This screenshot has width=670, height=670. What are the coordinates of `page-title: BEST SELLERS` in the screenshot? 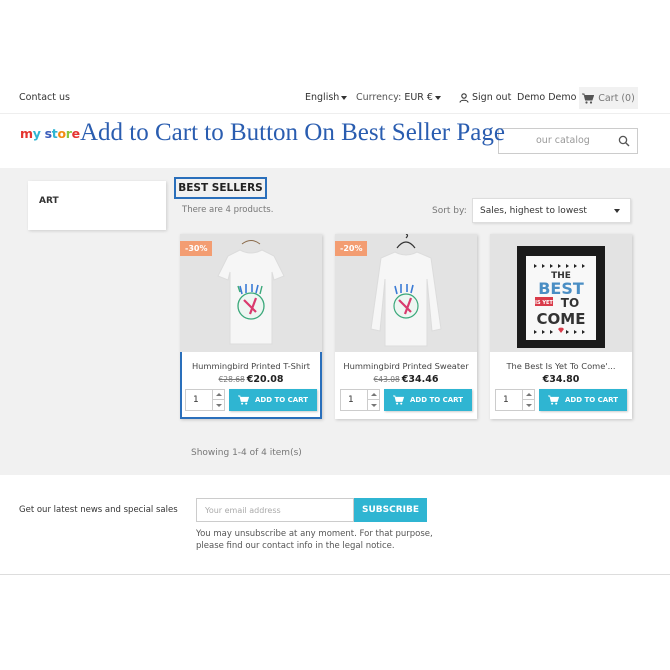 It's located at (220, 188).